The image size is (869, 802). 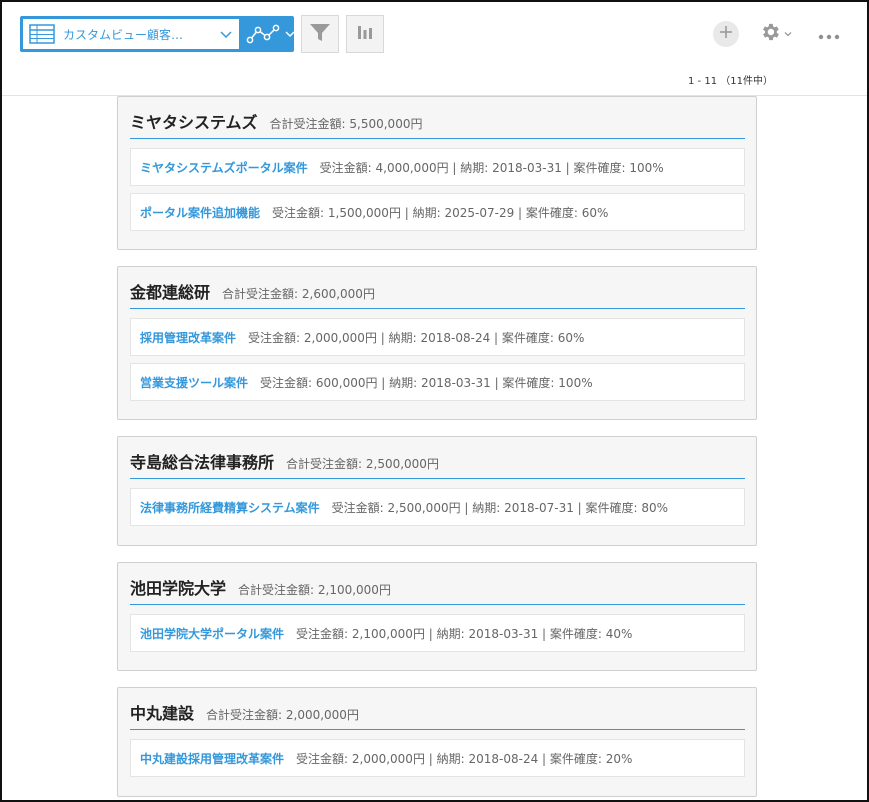 What do you see at coordinates (212, 758) in the screenshot?
I see `record-link: 中丸建設採用管理改革案件` at bounding box center [212, 758].